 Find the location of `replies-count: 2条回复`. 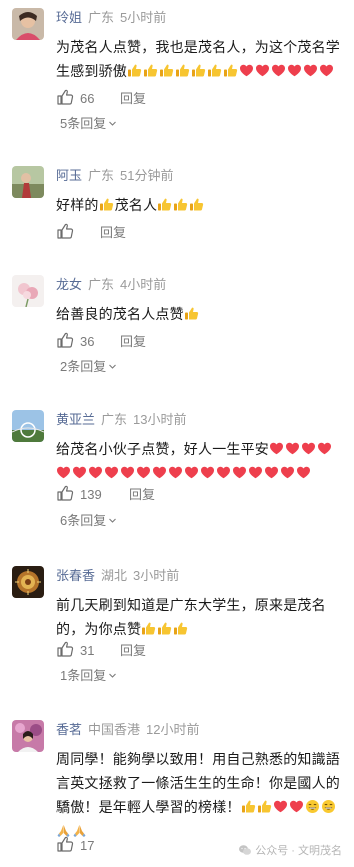

replies-count: 2条回复 is located at coordinates (83, 366).